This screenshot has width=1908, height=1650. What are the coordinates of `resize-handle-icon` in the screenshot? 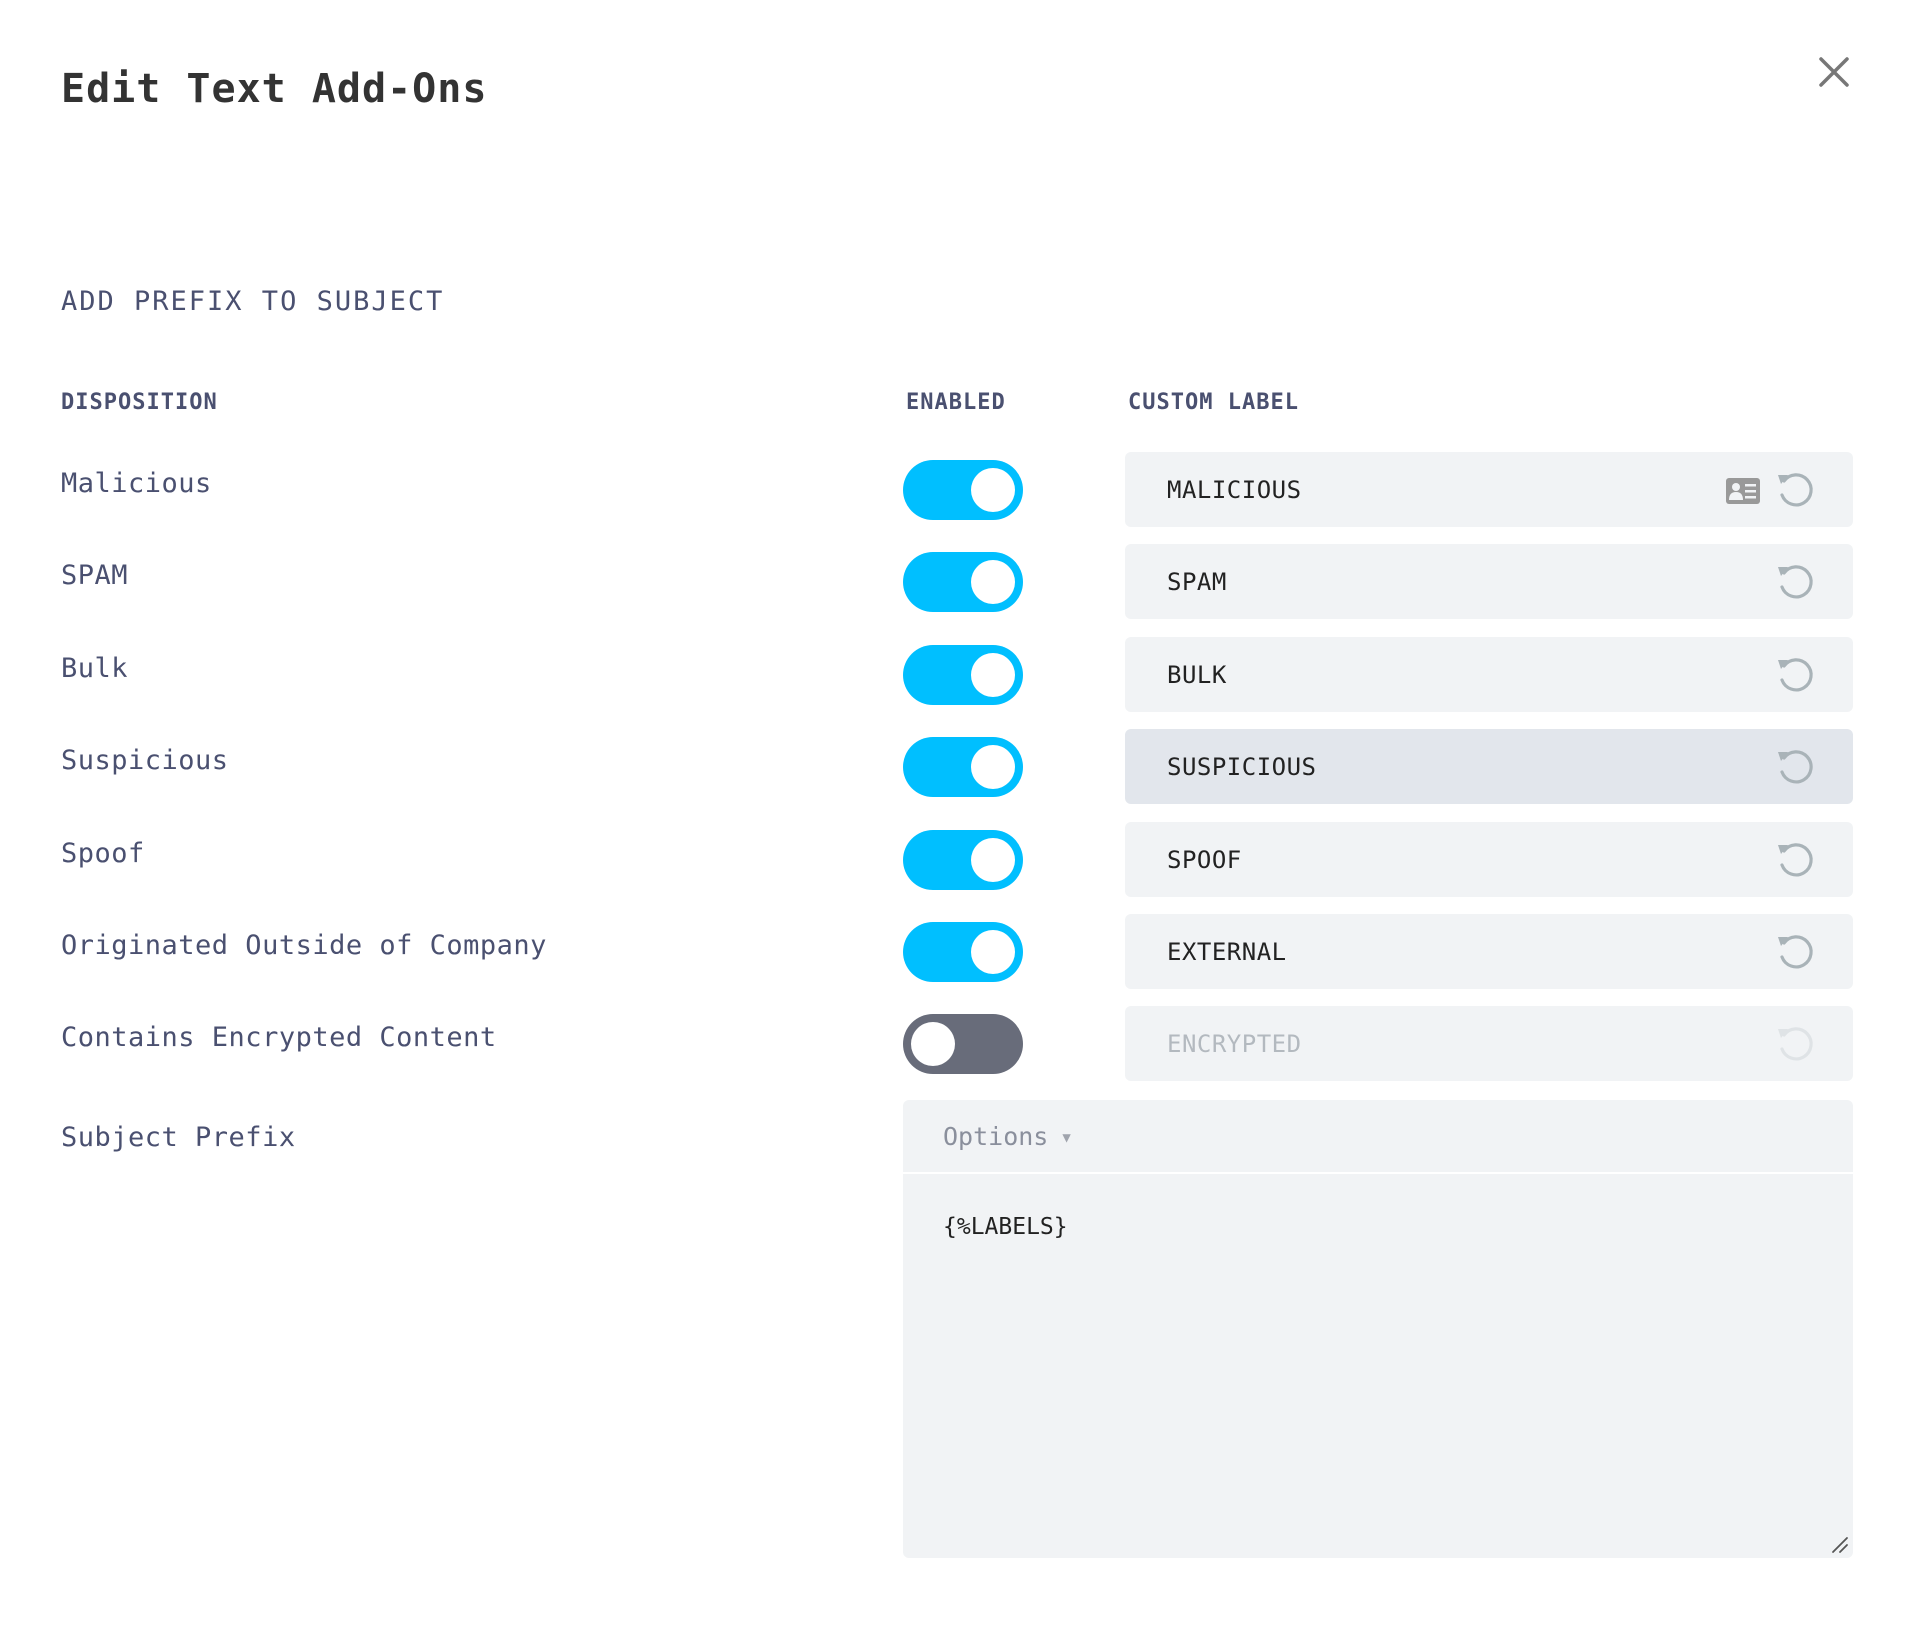 It's located at (1840, 1545).